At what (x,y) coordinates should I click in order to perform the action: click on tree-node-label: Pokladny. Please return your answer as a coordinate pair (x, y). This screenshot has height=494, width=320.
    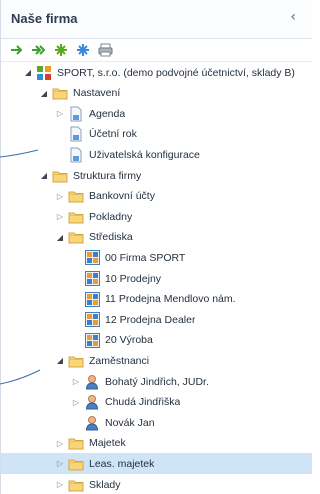
    Looking at the image, I should click on (111, 216).